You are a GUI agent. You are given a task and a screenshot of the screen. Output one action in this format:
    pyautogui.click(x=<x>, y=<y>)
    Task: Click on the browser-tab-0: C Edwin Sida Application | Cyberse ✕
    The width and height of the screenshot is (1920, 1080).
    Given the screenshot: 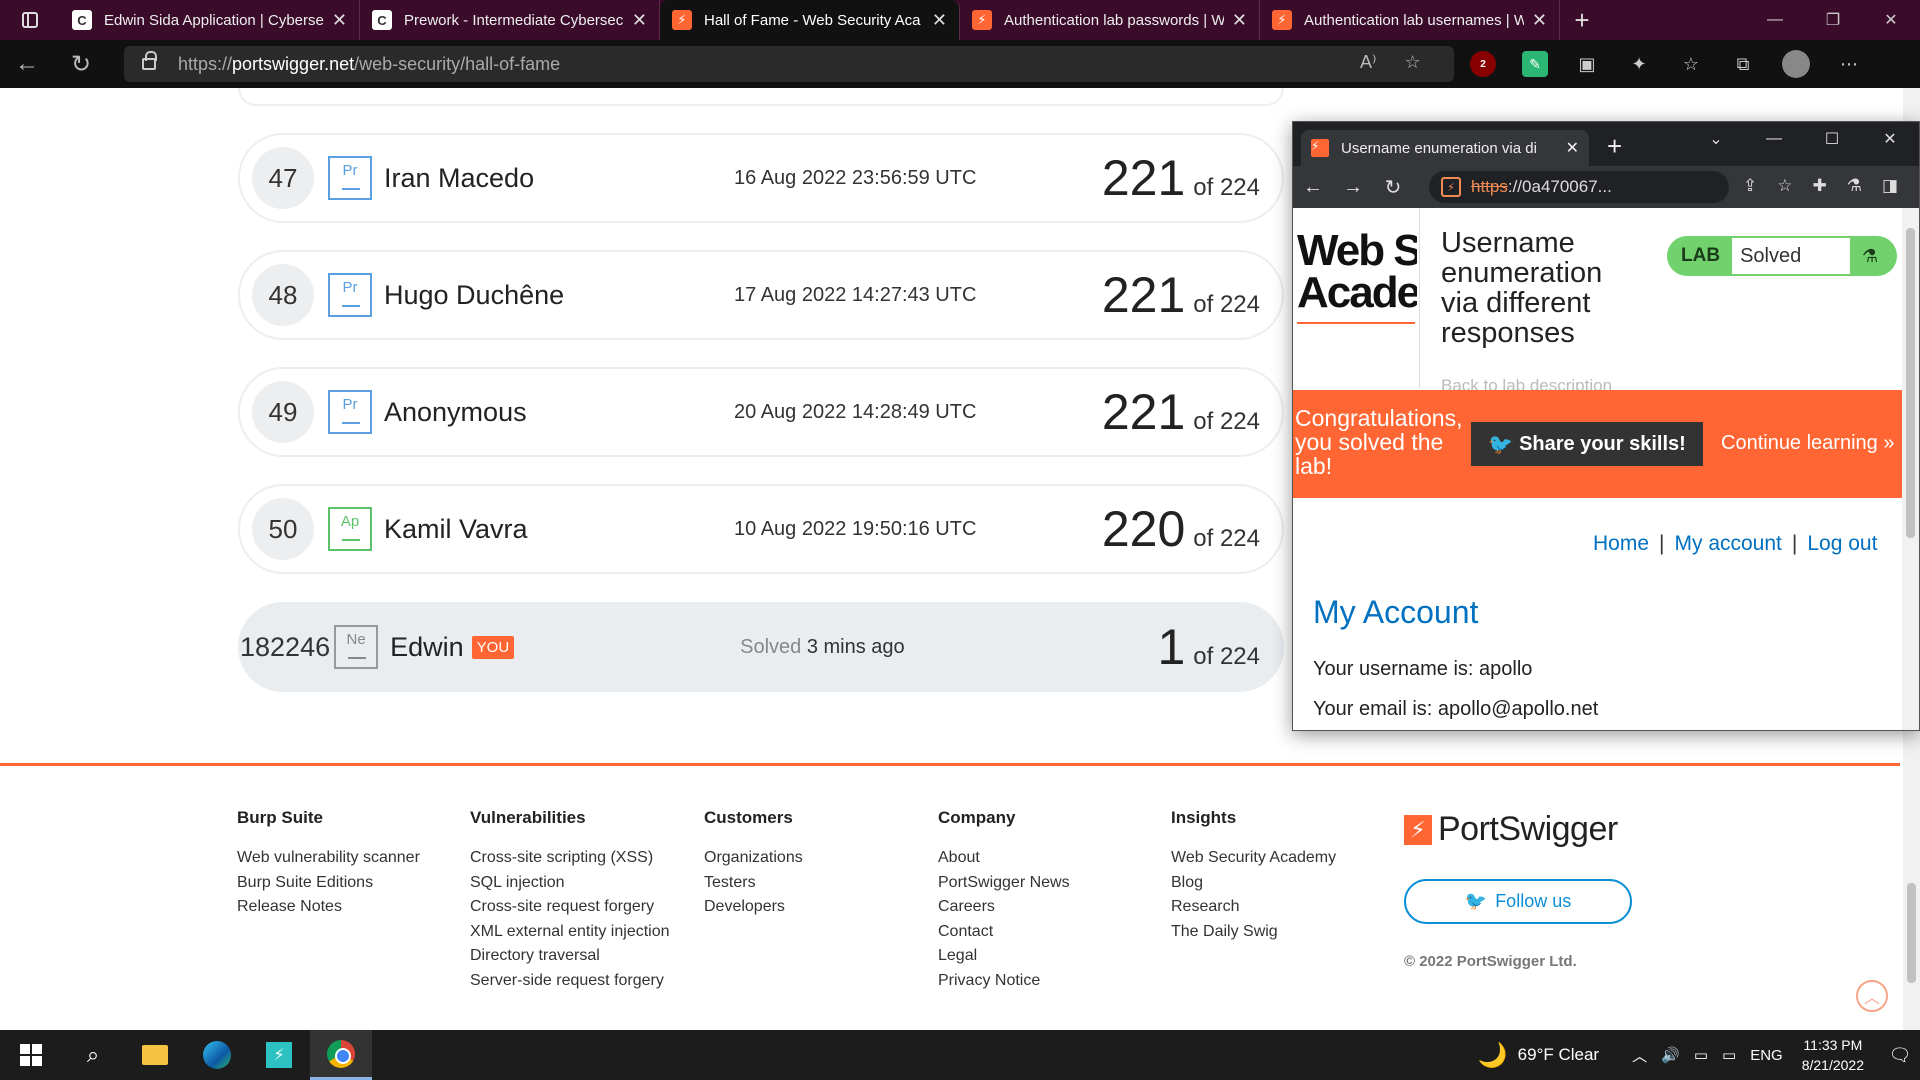 What is the action you would take?
    pyautogui.click(x=210, y=20)
    